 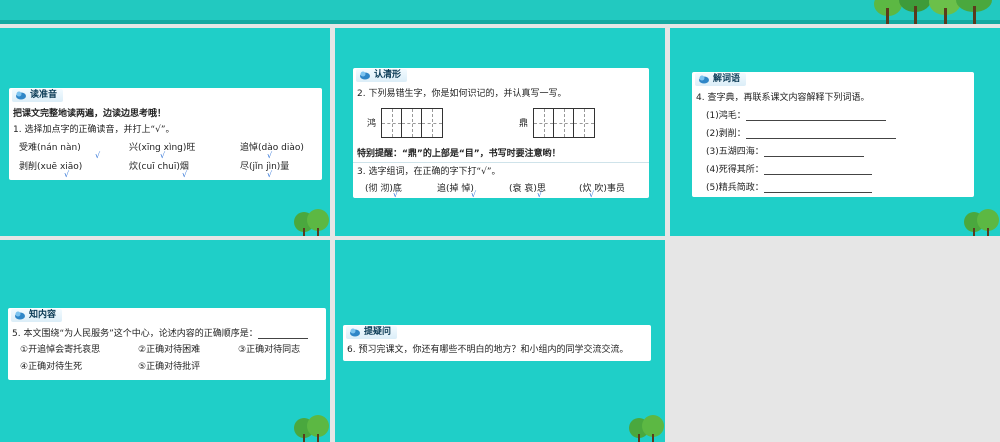 I want to click on pinyin-item: 尽(jǐn jìn)量, so click(x=264, y=167).